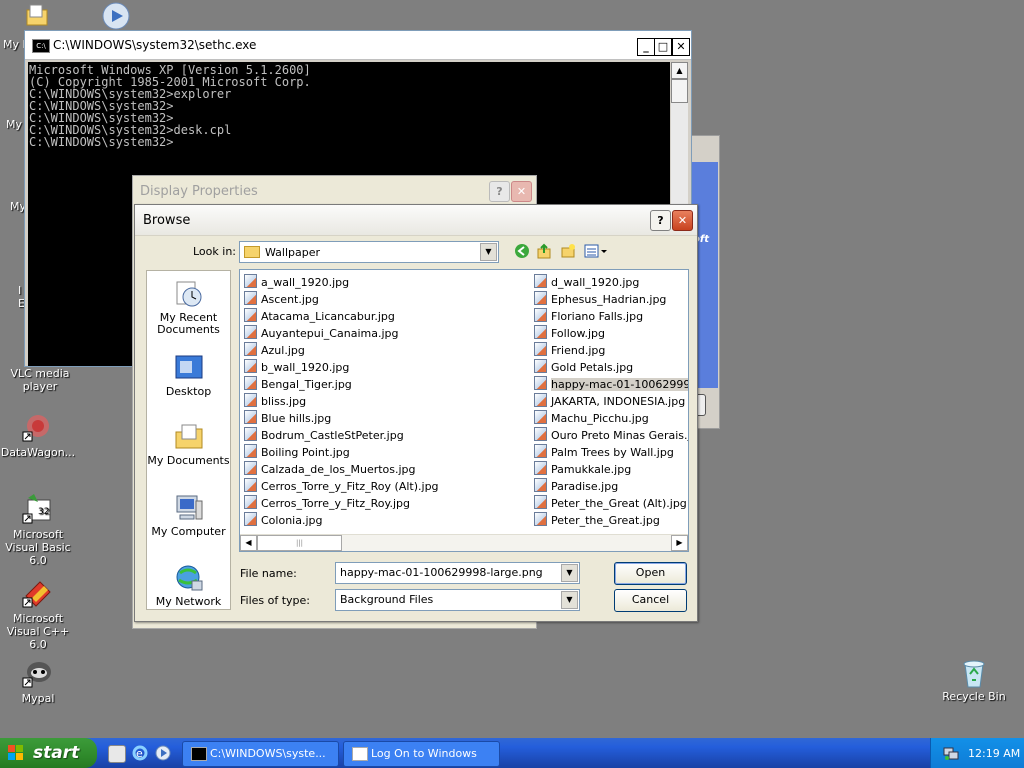  I want to click on file-type-dropdown: Background Files ▼, so click(457, 600).